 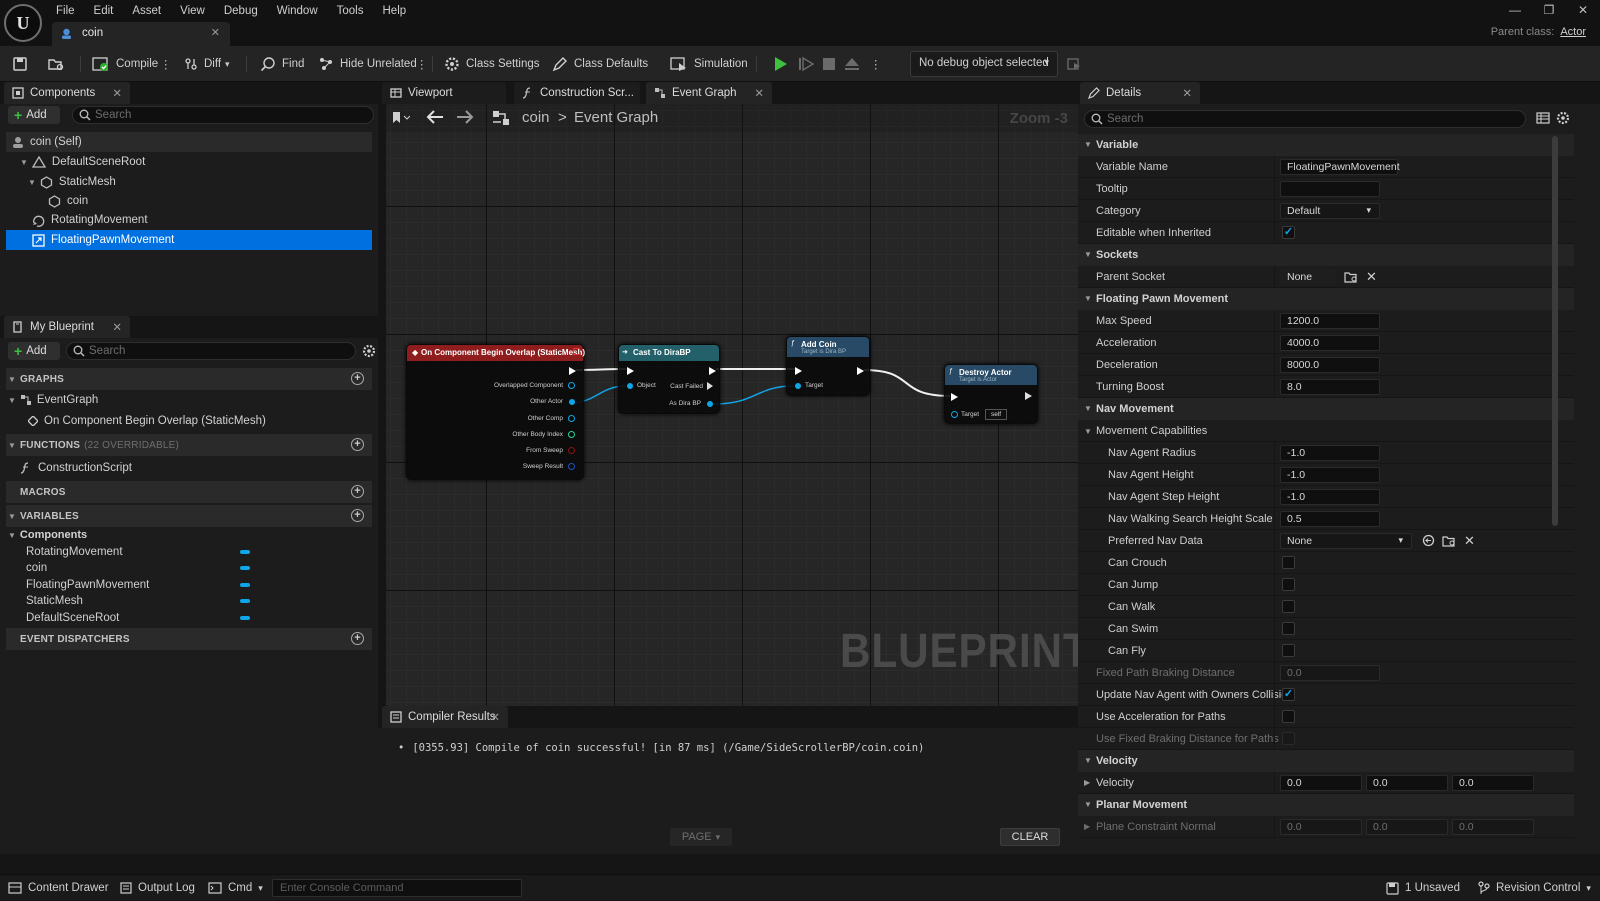 What do you see at coordinates (189, 492) in the screenshot?
I see `macros-section-header: MACROS +` at bounding box center [189, 492].